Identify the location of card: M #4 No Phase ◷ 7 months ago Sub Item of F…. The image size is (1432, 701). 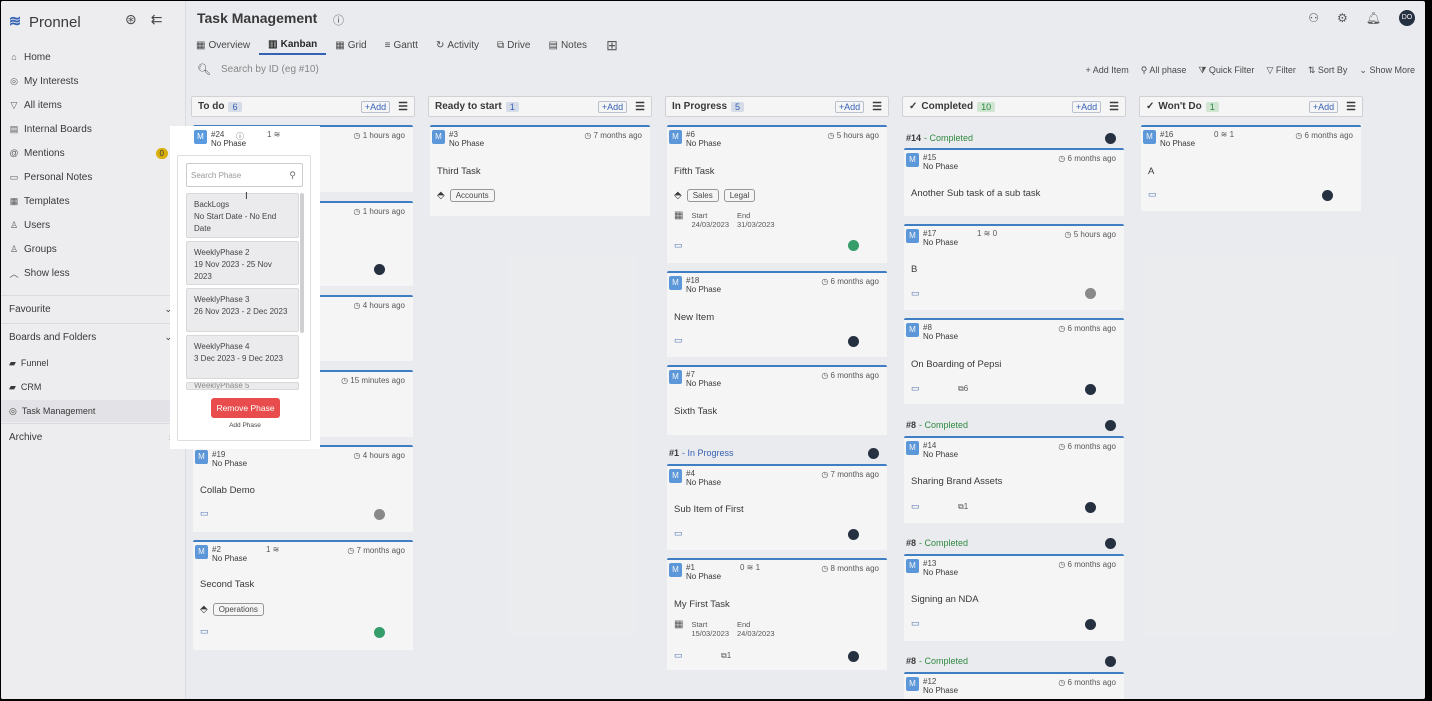
(777, 507).